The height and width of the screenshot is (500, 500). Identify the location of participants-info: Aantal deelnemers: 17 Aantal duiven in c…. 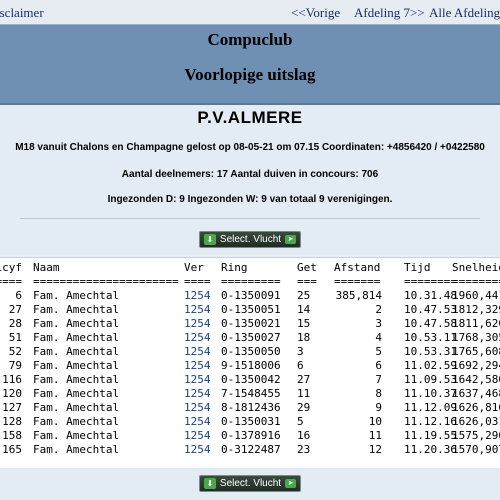
(250, 174).